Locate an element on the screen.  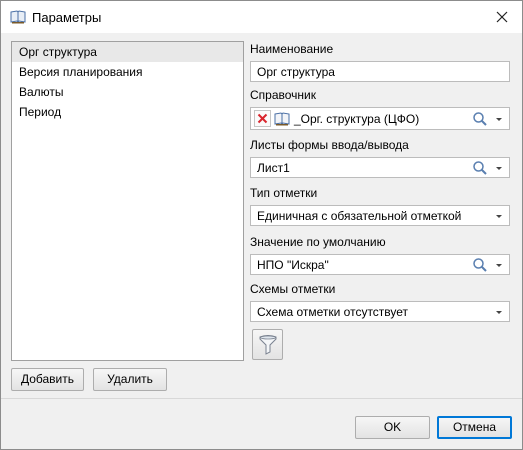
ok-button: OK is located at coordinates (392, 427).